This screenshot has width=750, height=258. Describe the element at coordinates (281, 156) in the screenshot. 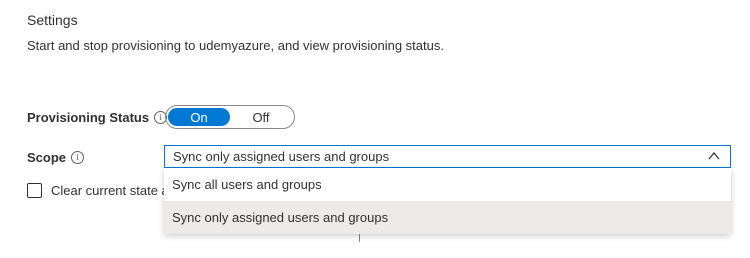

I see `scope-dropdown-value: Sync only assigned users and groups` at that location.